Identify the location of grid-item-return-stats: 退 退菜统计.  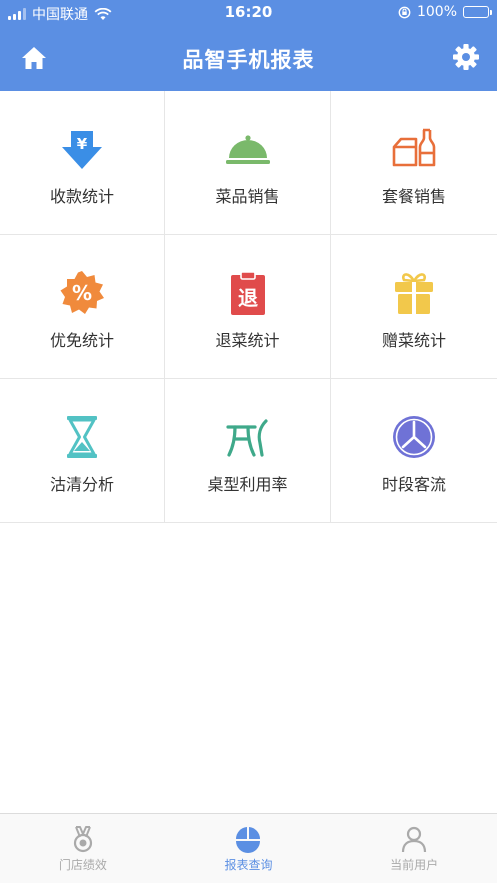
(248, 307).